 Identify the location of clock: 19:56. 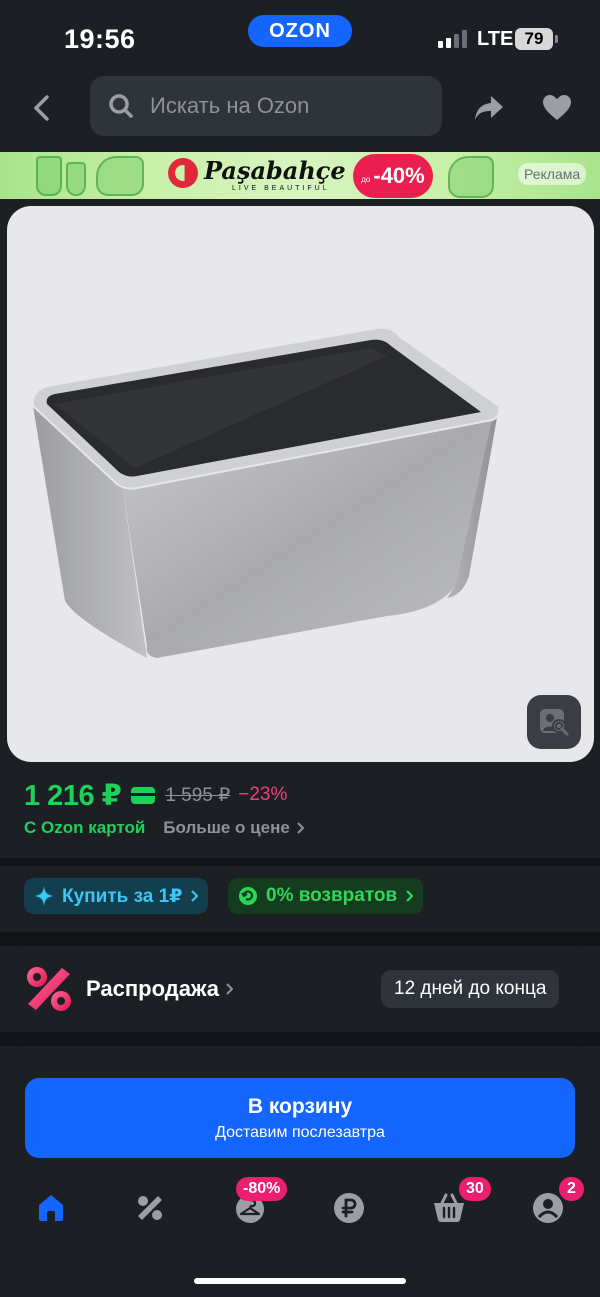
(100, 39).